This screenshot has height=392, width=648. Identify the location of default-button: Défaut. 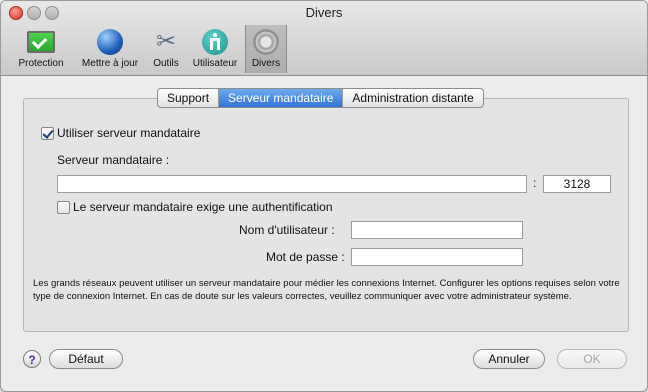
(86, 359).